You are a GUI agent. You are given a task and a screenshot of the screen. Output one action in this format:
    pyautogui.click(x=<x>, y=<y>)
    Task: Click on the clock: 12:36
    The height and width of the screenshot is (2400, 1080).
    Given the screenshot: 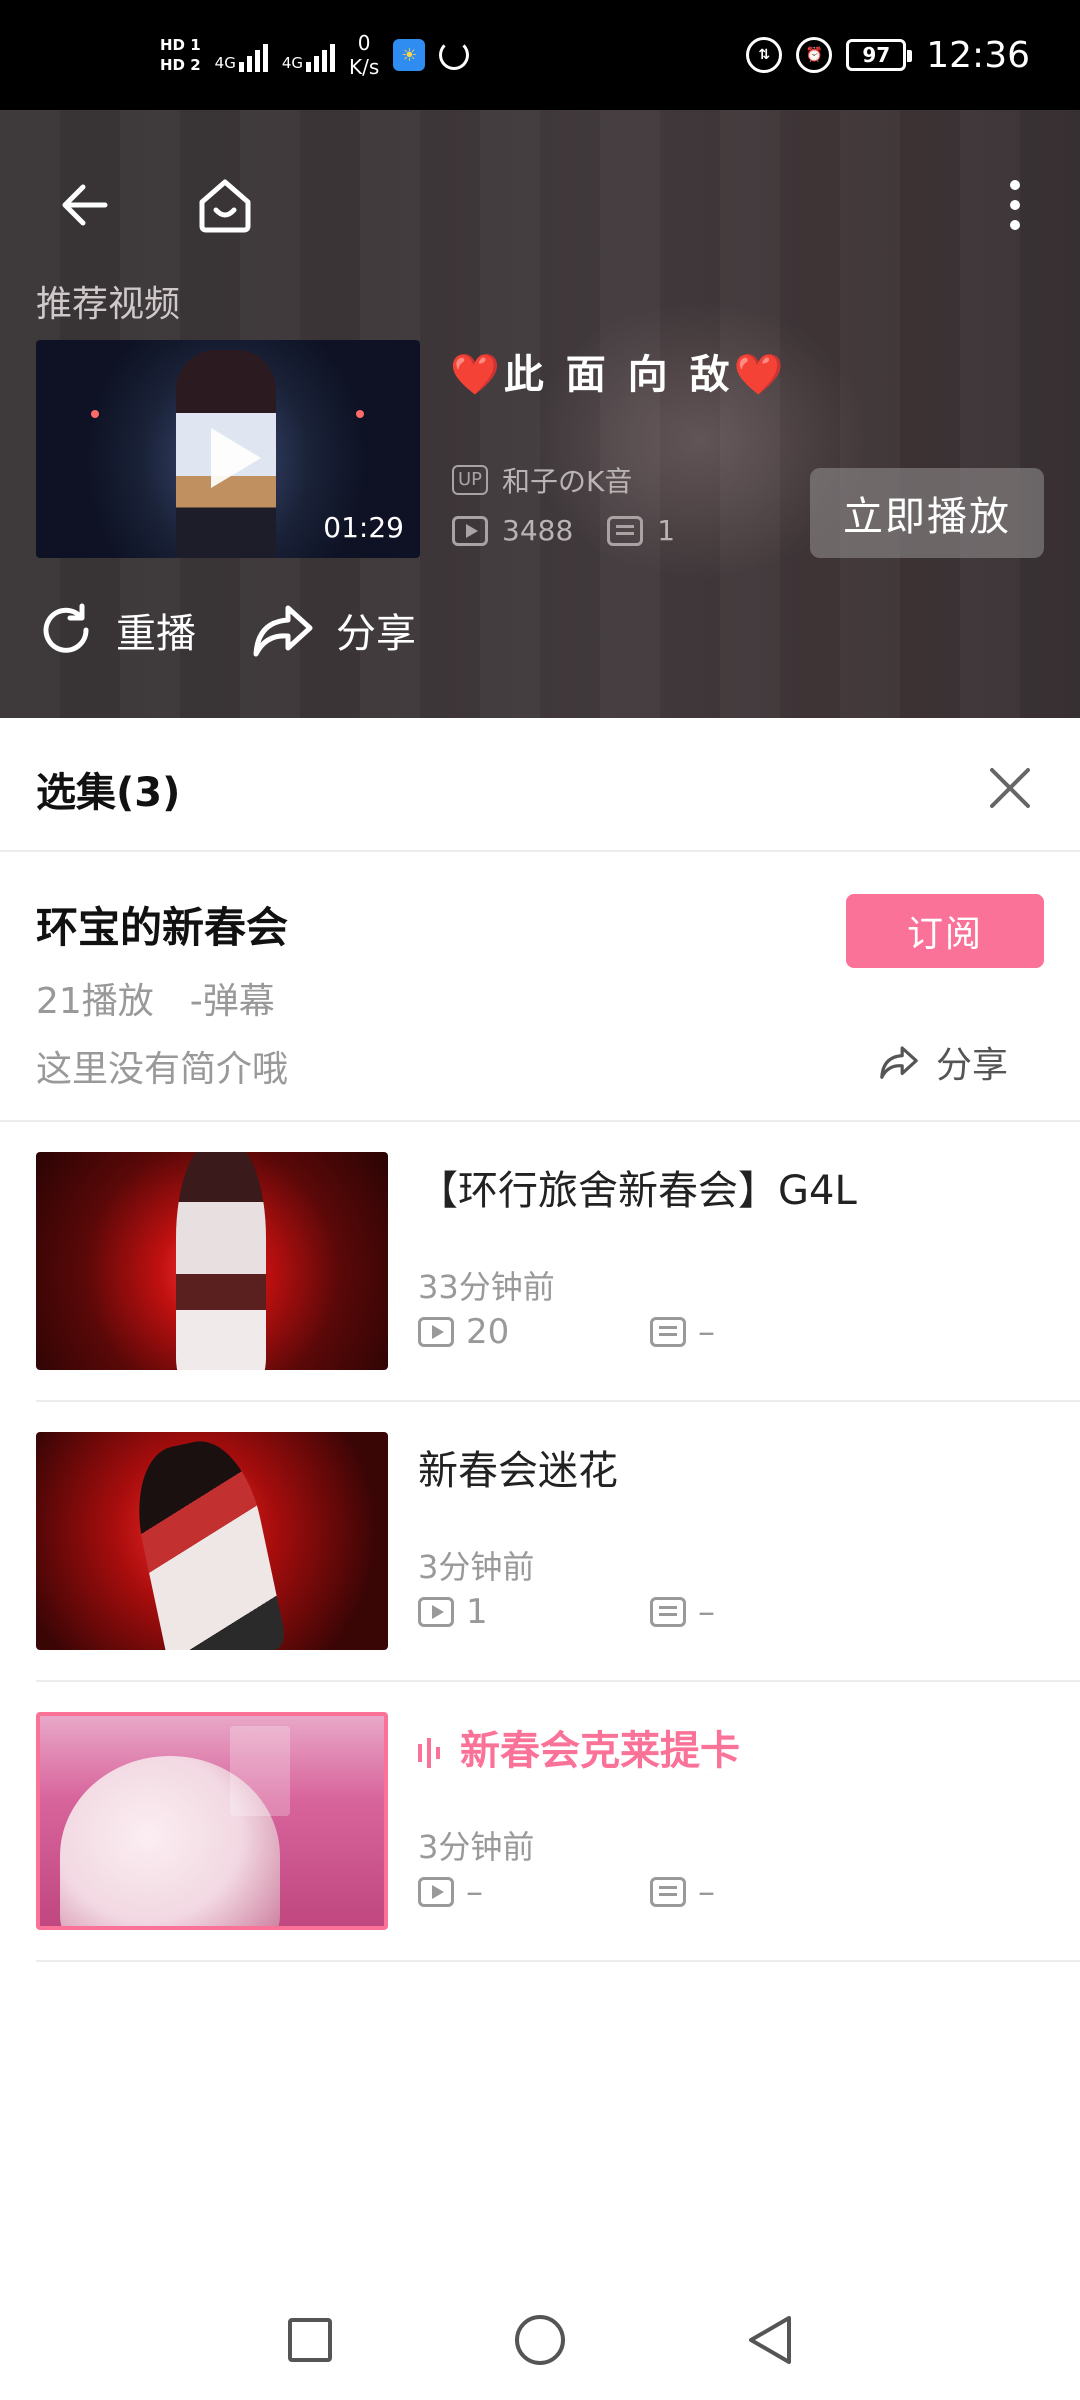 What is the action you would take?
    pyautogui.click(x=978, y=55)
    